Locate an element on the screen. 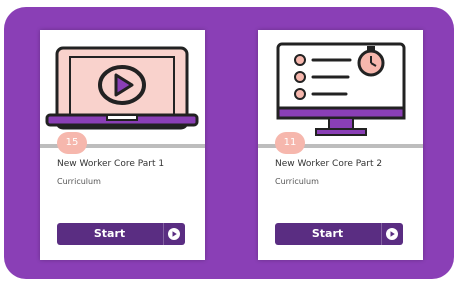 The width and height of the screenshot is (458, 285). item-count-badge: 15 is located at coordinates (72, 143).